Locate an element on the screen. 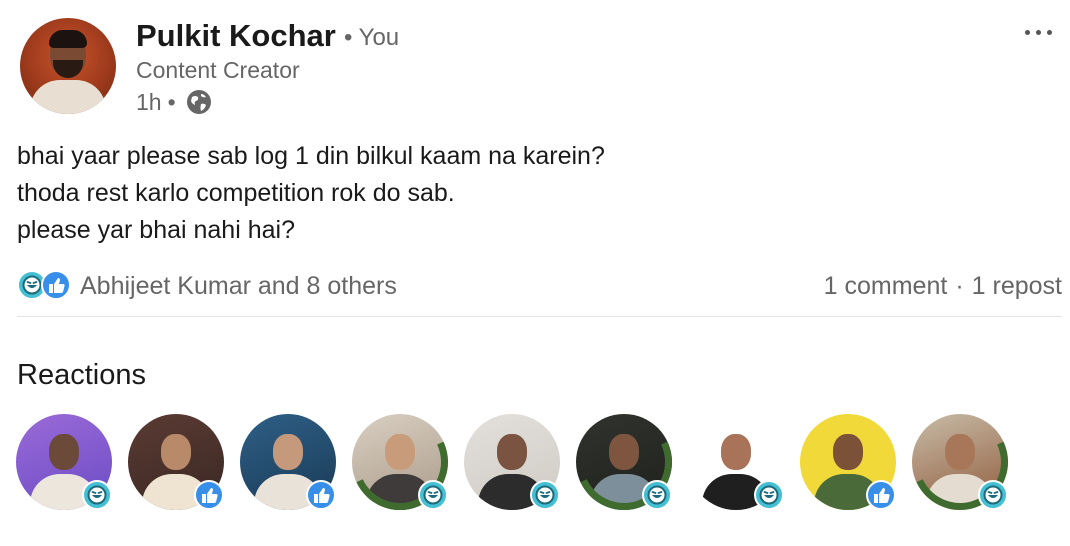 The image size is (1070, 546). reposts-count-link: 1 repost is located at coordinates (1017, 286).